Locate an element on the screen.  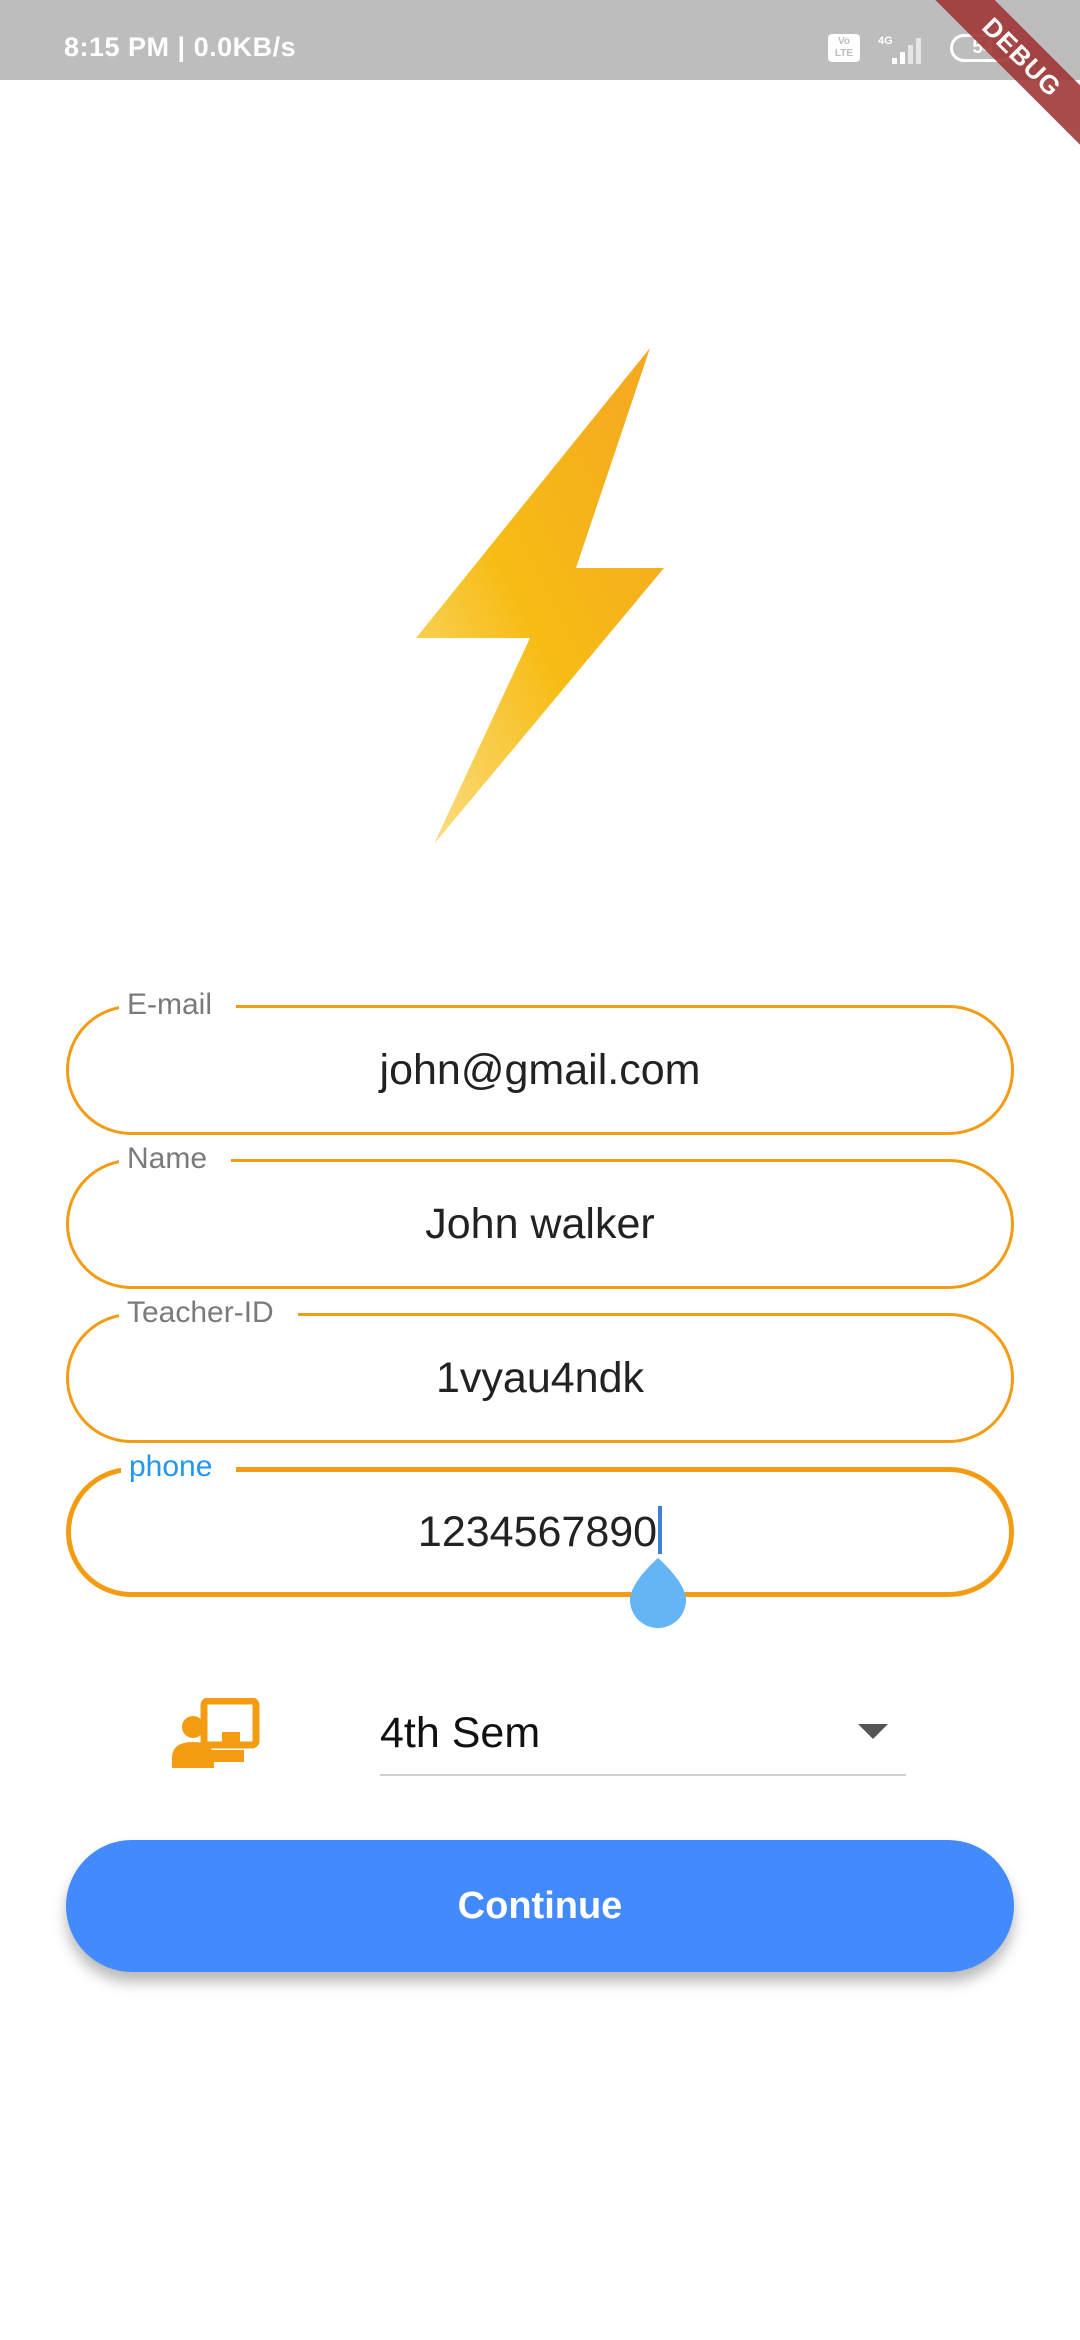
email-label: E-mail is located at coordinates (178, 1005).